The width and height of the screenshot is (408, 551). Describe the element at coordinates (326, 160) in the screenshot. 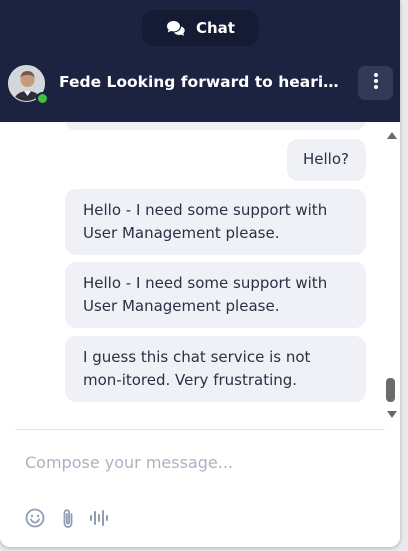

I see `message-bubble: Hello?` at that location.